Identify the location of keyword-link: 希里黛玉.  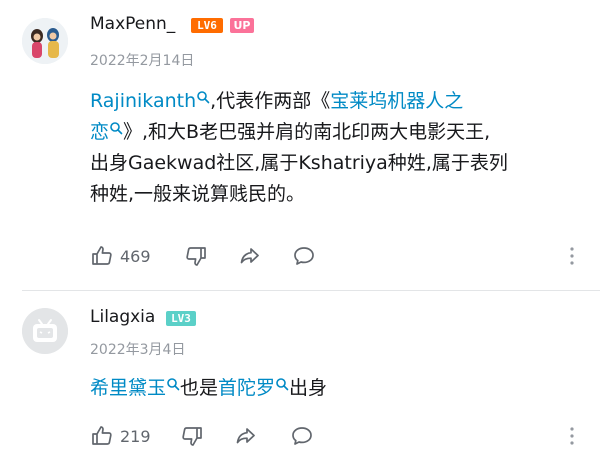
(128, 388).